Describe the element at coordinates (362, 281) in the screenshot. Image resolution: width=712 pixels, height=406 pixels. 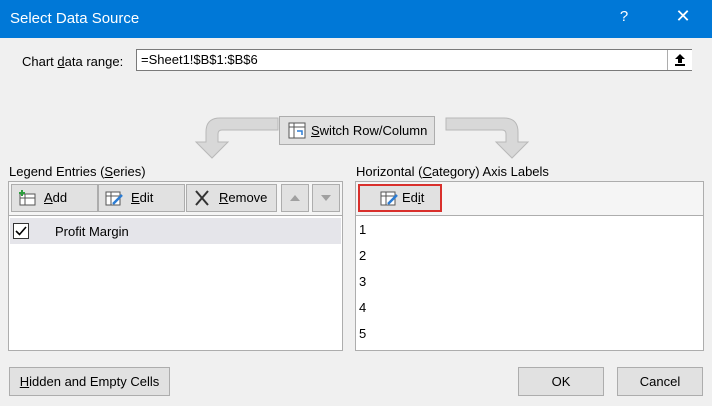
I see `list-item: 3` at that location.